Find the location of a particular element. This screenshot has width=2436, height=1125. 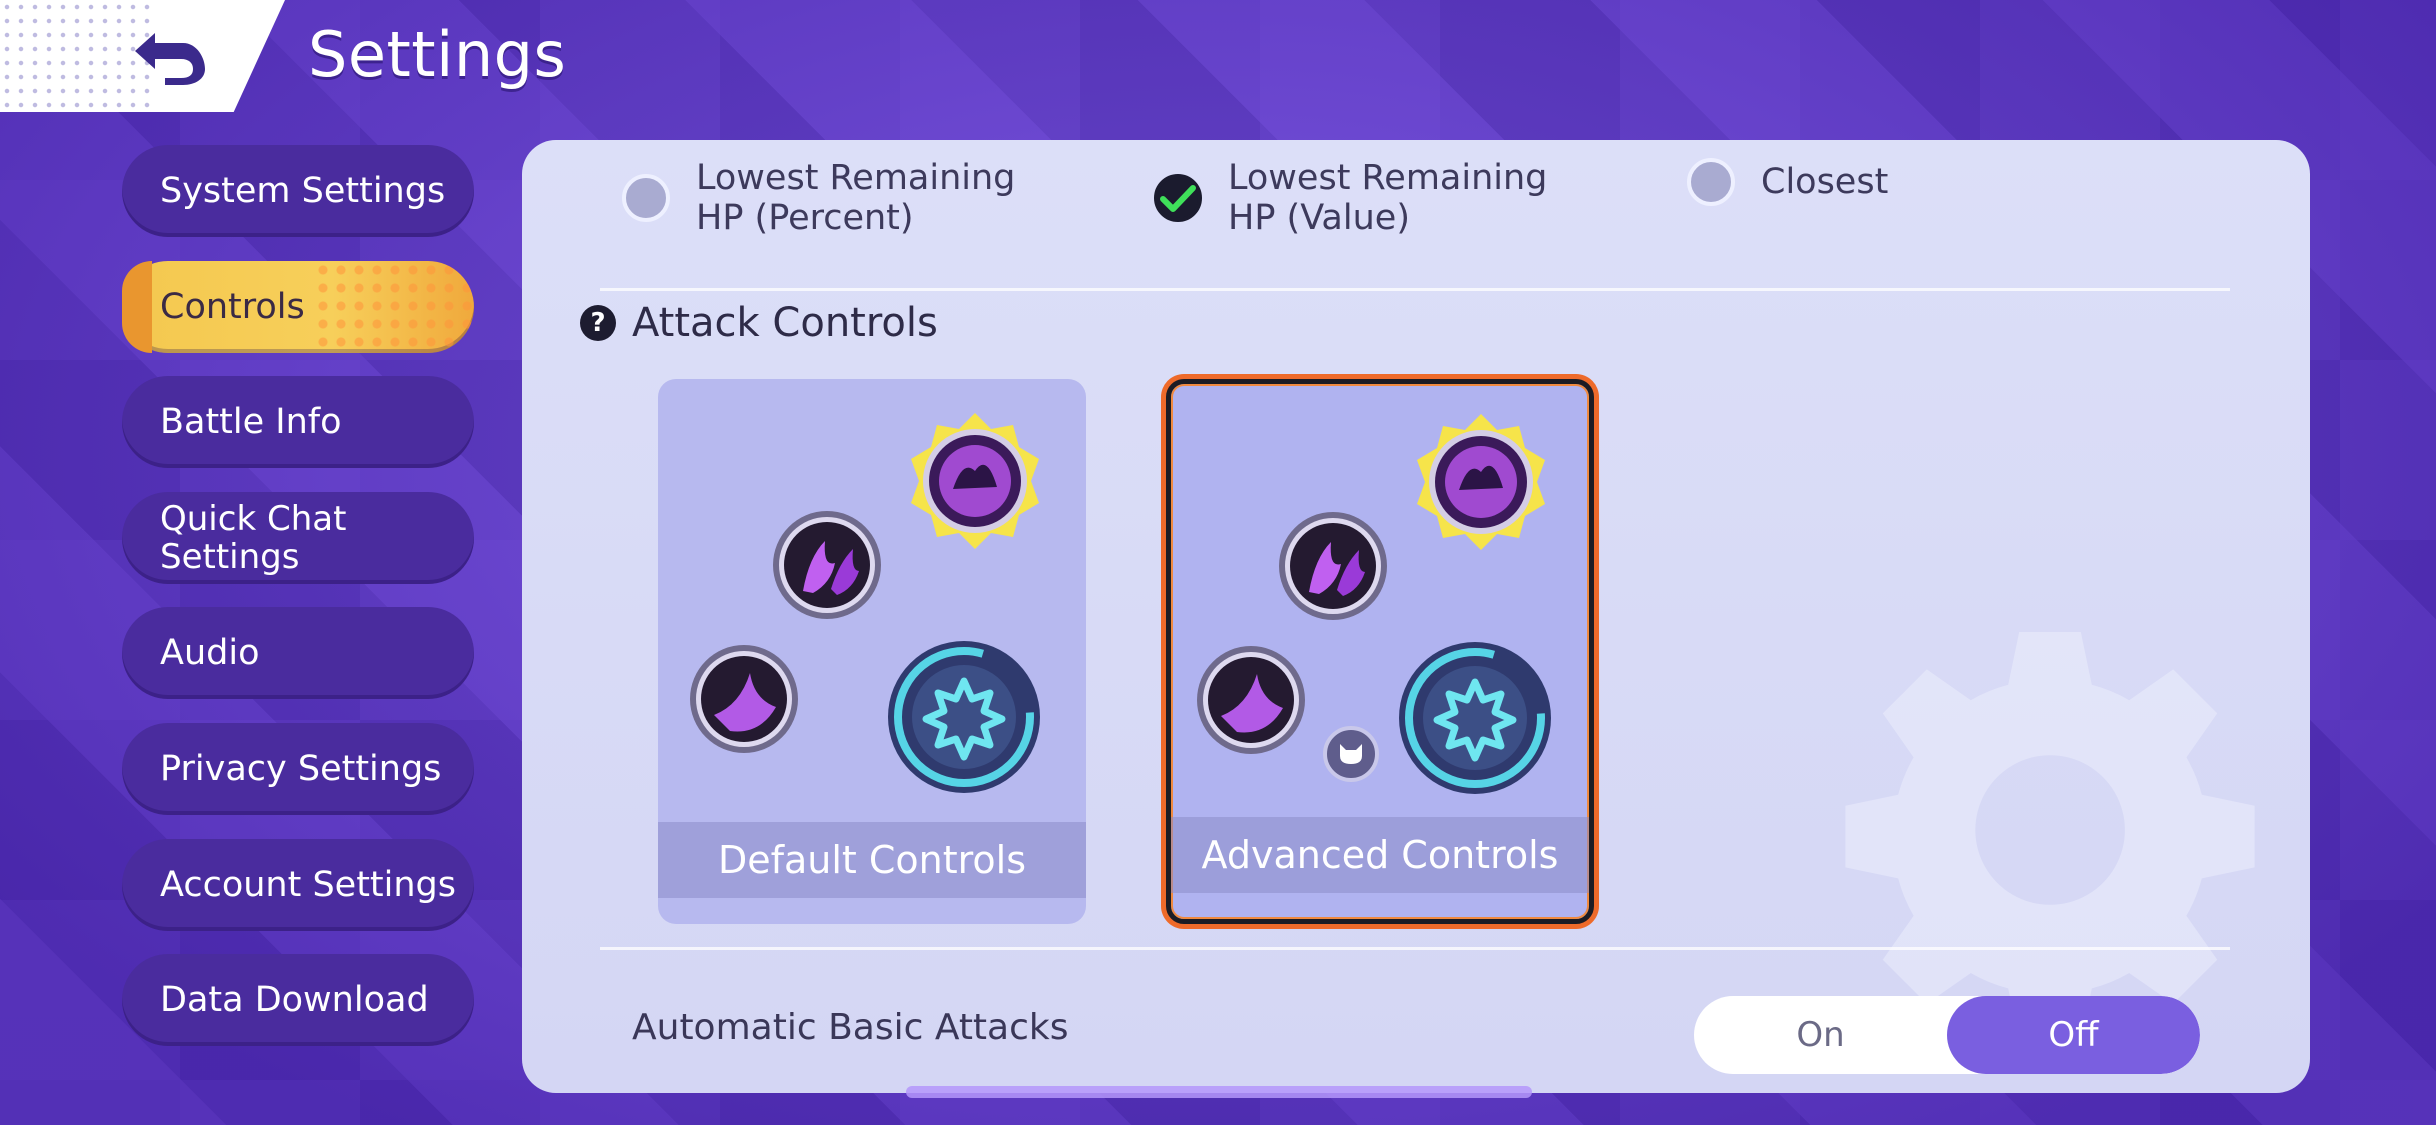

advanced-controls-card: Advanced Controls is located at coordinates (1380, 651).